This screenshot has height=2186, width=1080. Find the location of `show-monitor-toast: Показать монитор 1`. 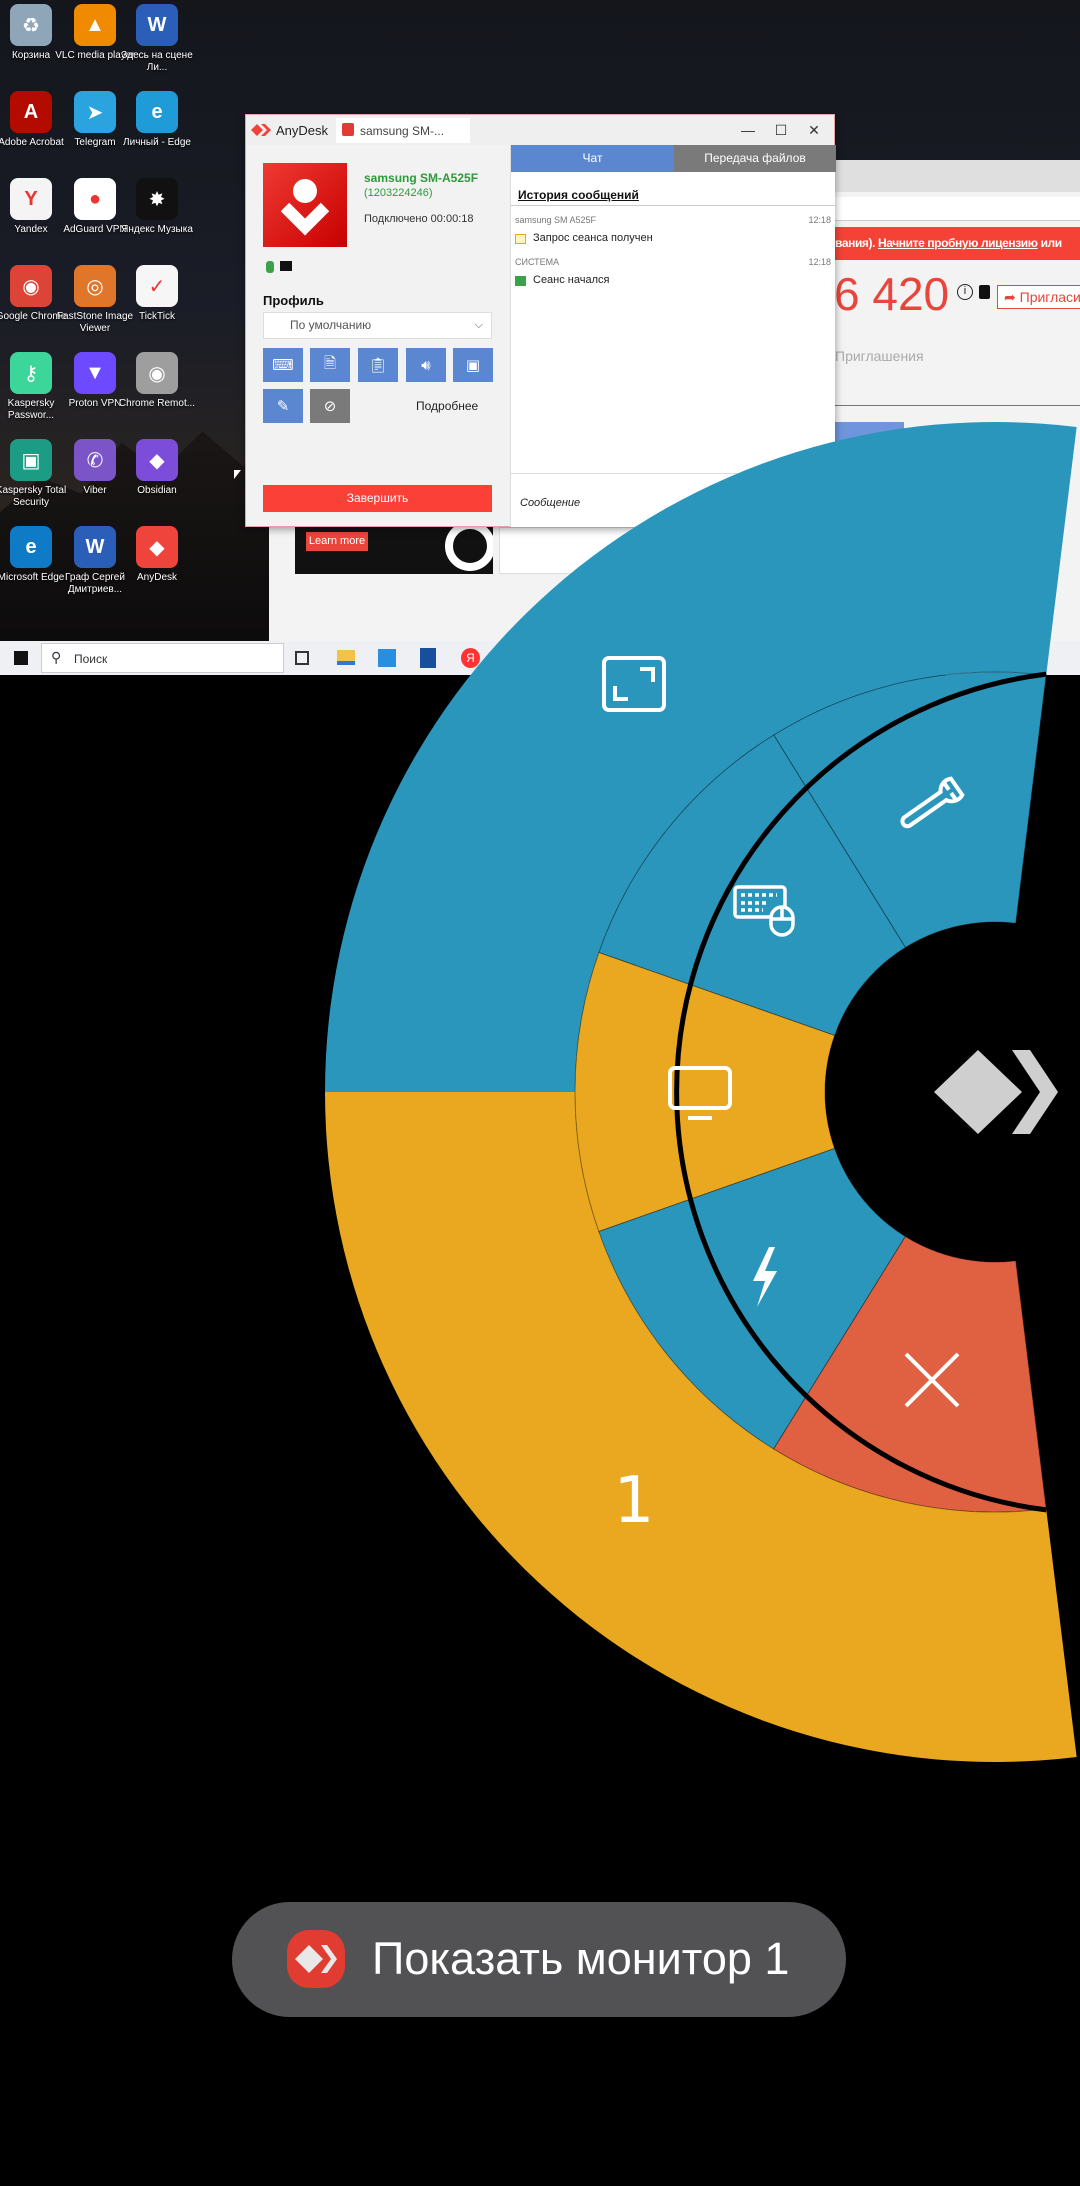

show-monitor-toast: Показать монитор 1 is located at coordinates (539, 1959).